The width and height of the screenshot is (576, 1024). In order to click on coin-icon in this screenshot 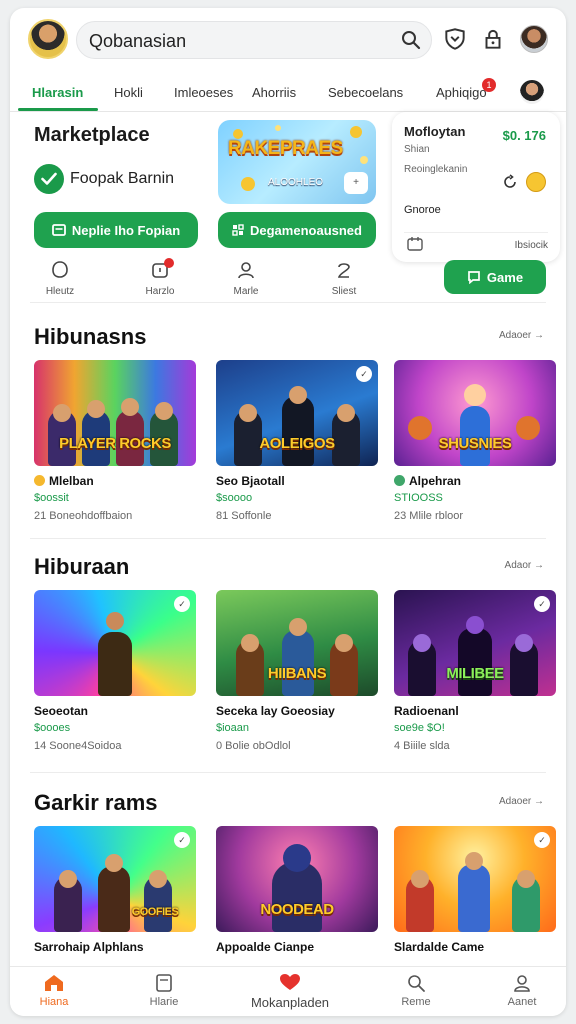, I will do `click(536, 182)`.